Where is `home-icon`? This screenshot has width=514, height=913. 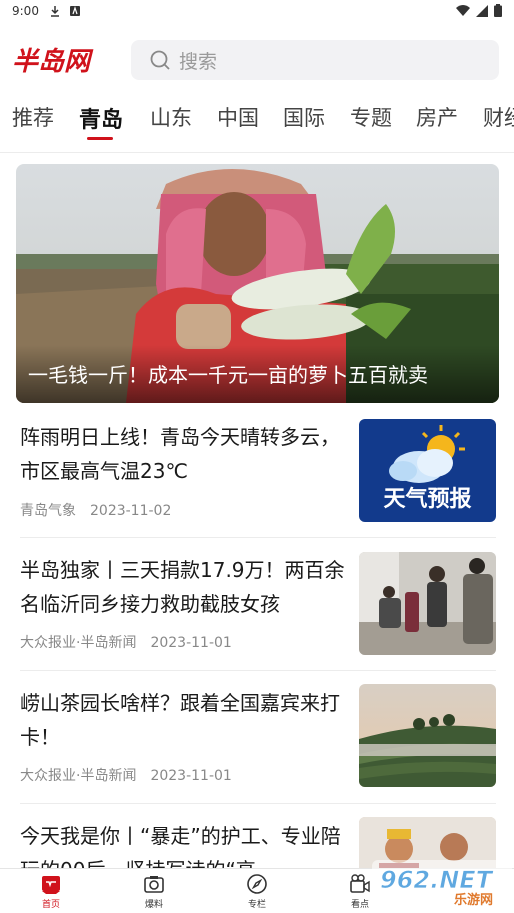
home-icon is located at coordinates (51, 885).